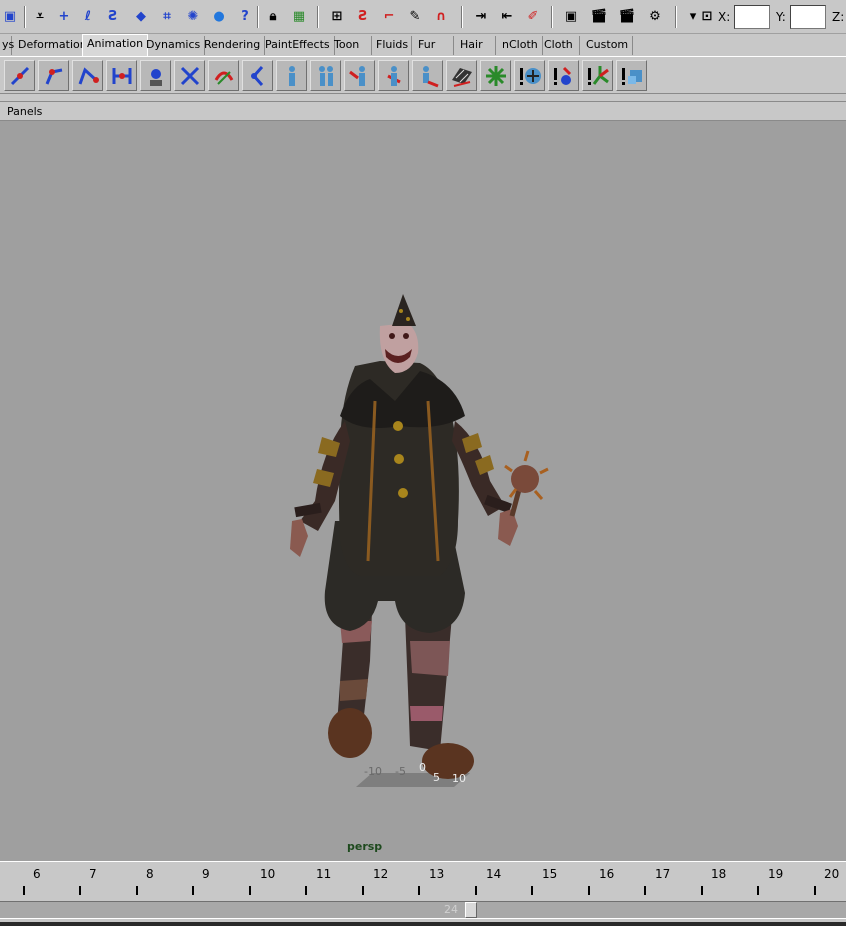 This screenshot has width=846, height=926. What do you see at coordinates (351, 45) in the screenshot?
I see `tab-toon: Toon` at bounding box center [351, 45].